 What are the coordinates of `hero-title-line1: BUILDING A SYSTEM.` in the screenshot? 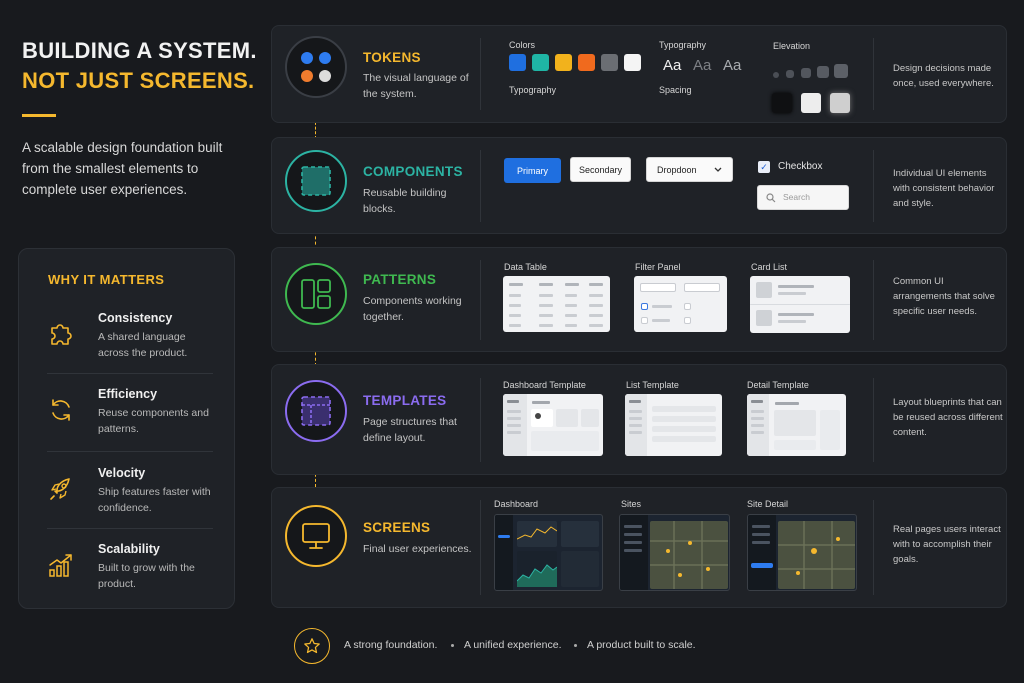 It's located at (139, 50).